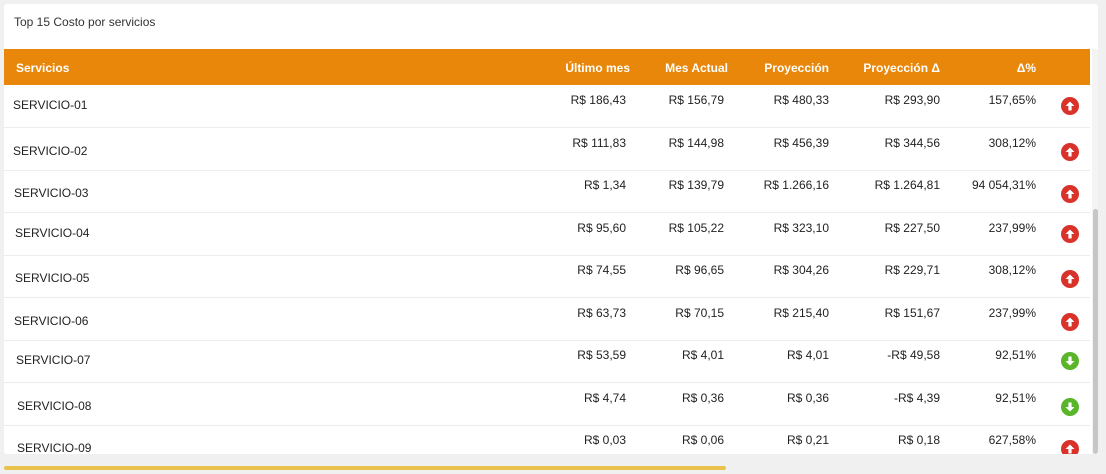 This screenshot has width=1106, height=474. What do you see at coordinates (604, 440) in the screenshot?
I see `ultimo-mes-value: R$ 0,03` at bounding box center [604, 440].